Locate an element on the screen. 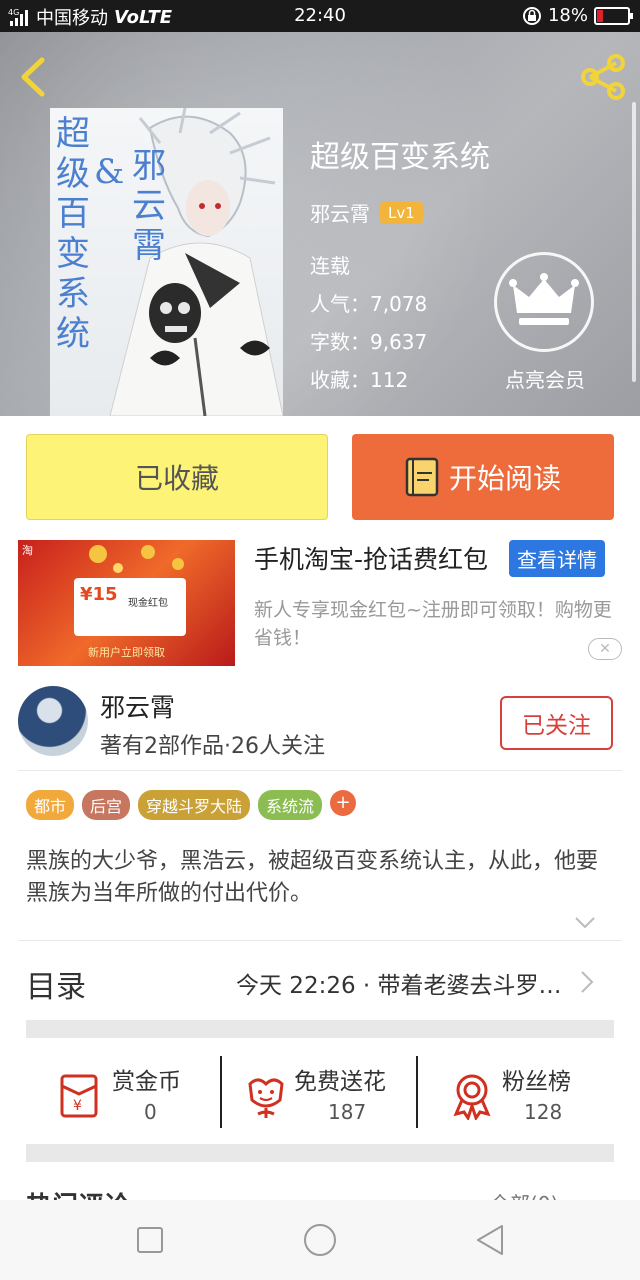 Image resolution: width=640 pixels, height=1280 pixels. ad-footer-text: 新用户立即领取 is located at coordinates (126, 652).